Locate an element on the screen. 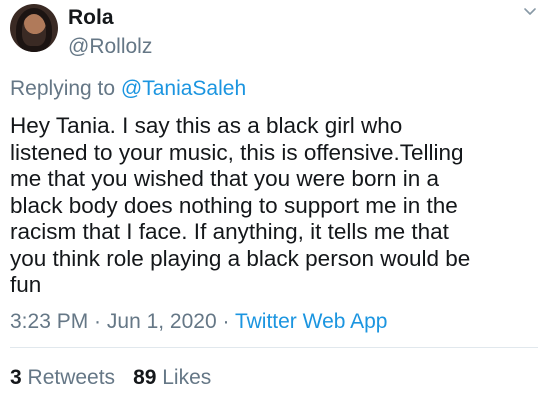 This screenshot has height=406, width=548. chevron-down-icon is located at coordinates (530, 12).